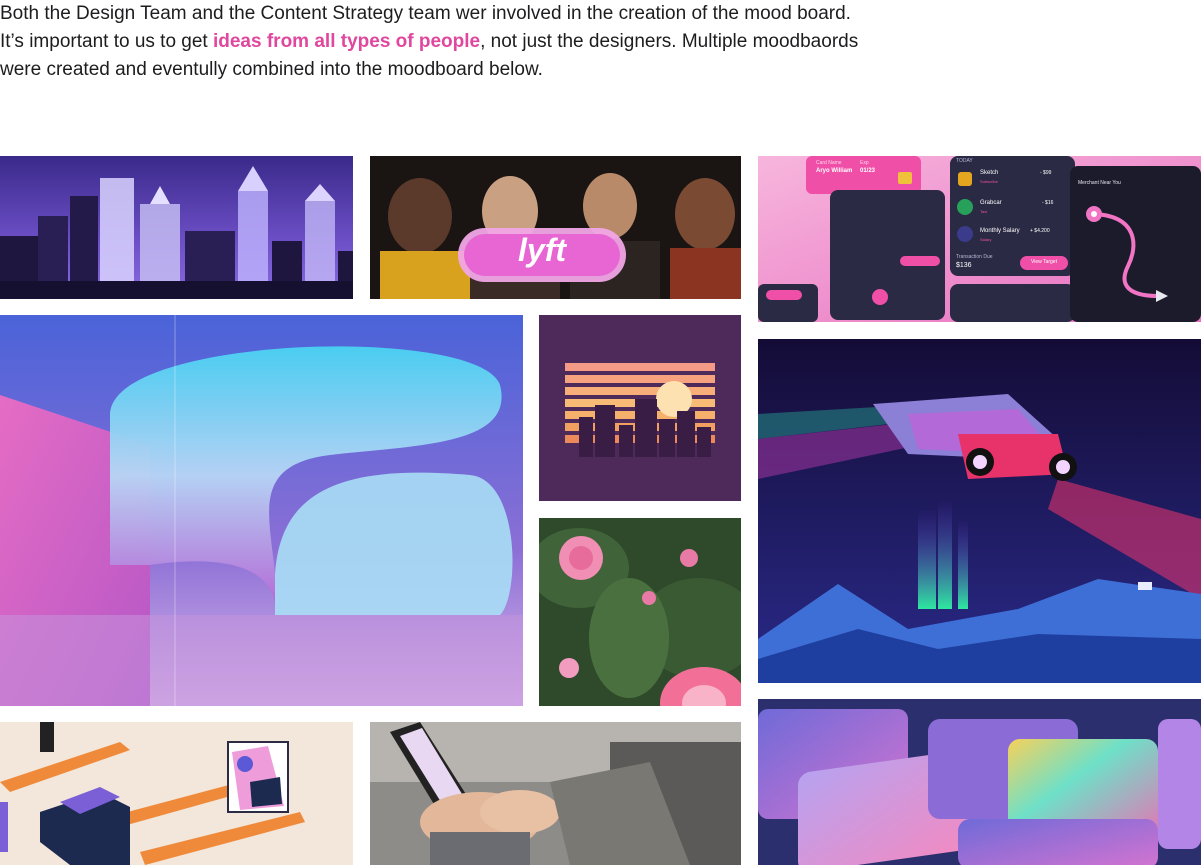 This screenshot has width=1201, height=865. I want to click on moodboard-isometric-illustration, so click(176, 793).